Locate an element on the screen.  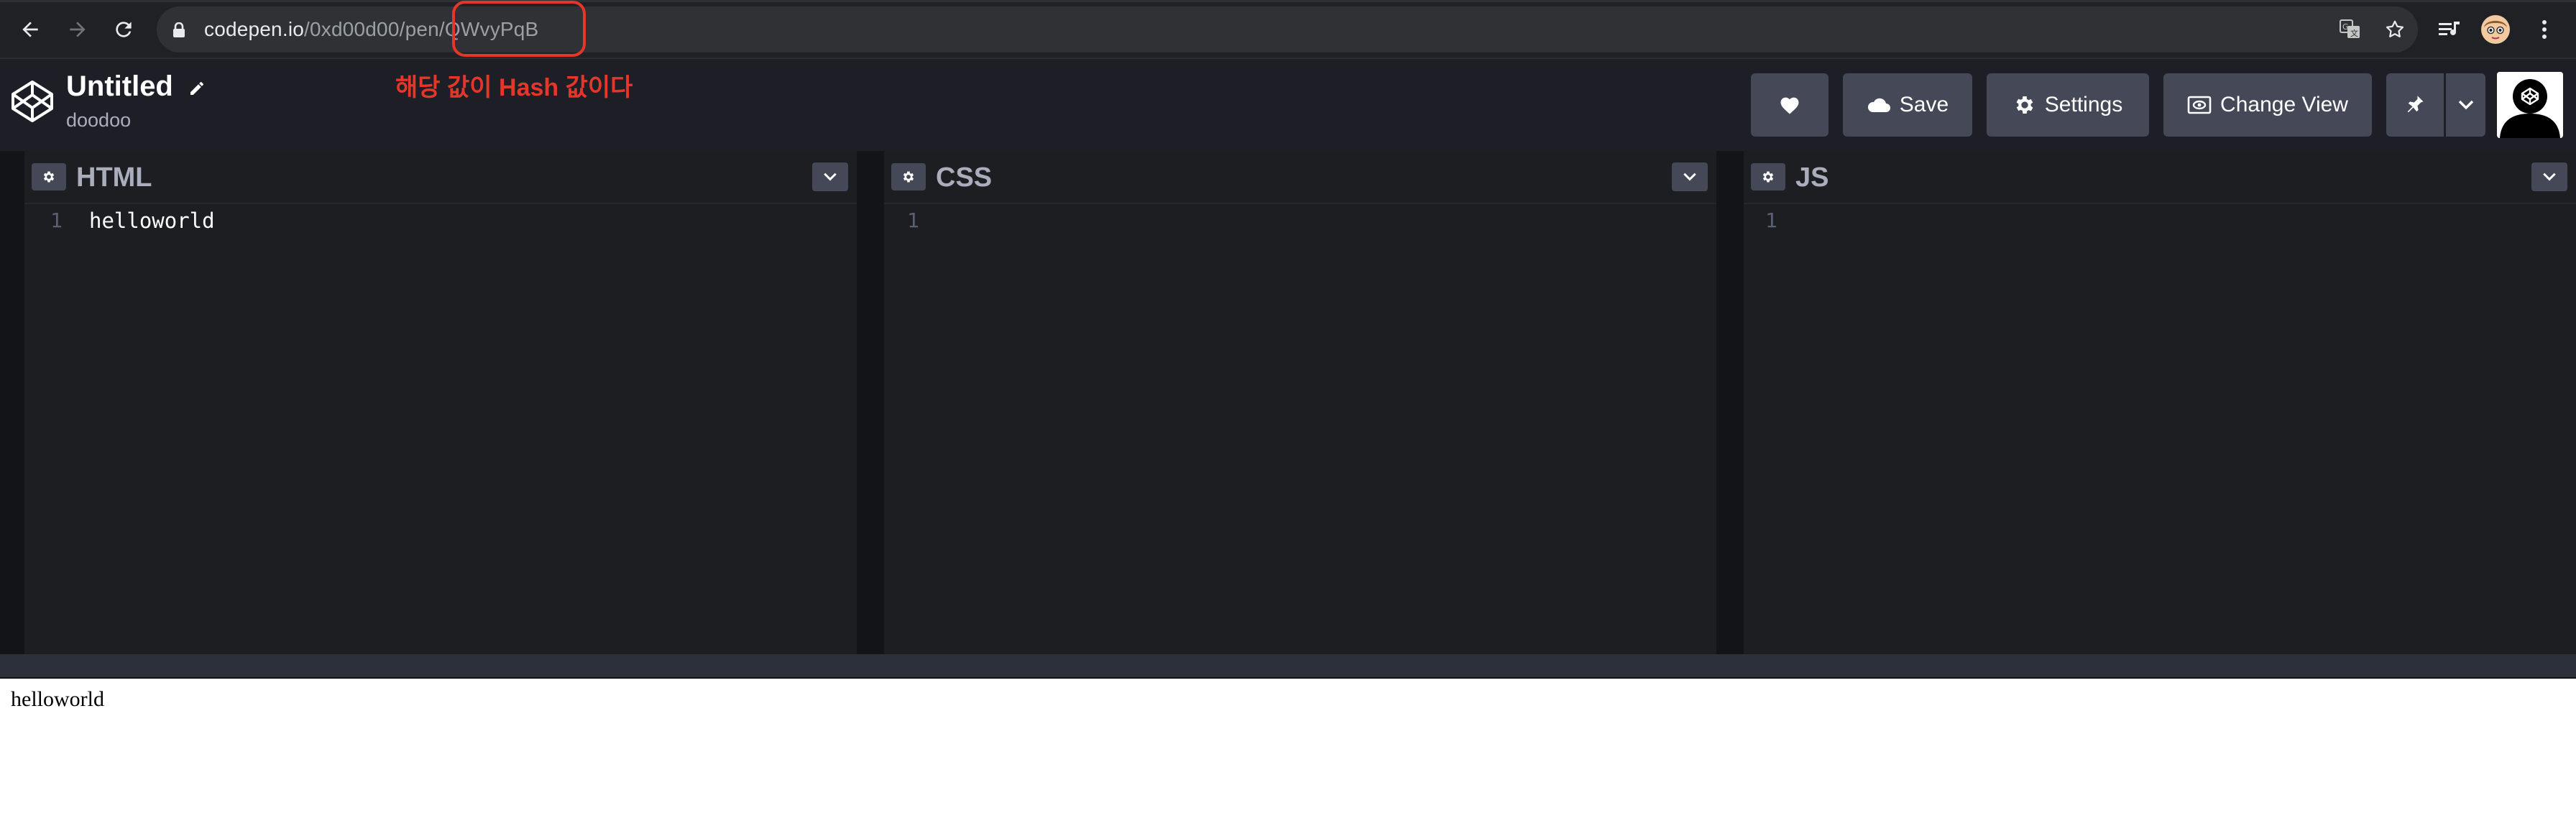
star-icon is located at coordinates (2395, 29).